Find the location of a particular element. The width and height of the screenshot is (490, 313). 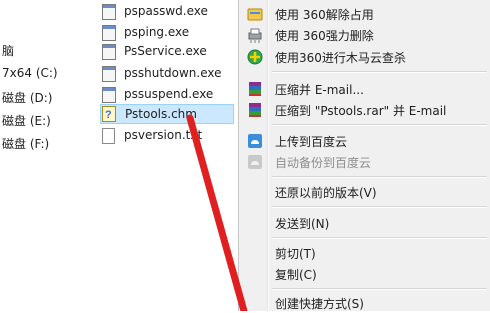

menu-item-360-trojan-scan: 使用360进行木马云查杀 is located at coordinates (364, 57).